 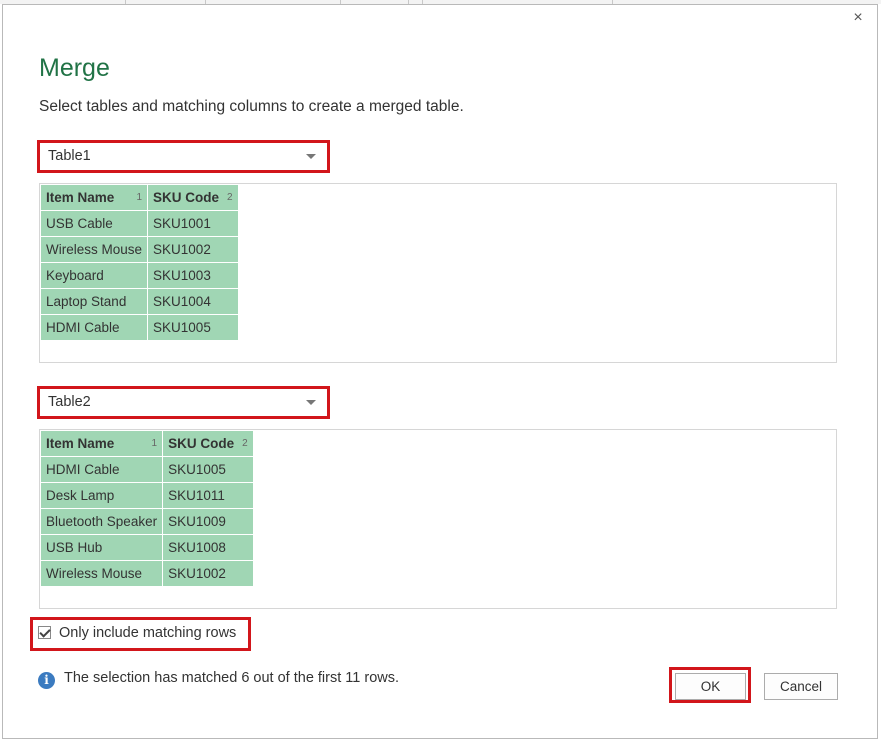 I want to click on table-row: Laptop Stand SKU1004, so click(x=139, y=301).